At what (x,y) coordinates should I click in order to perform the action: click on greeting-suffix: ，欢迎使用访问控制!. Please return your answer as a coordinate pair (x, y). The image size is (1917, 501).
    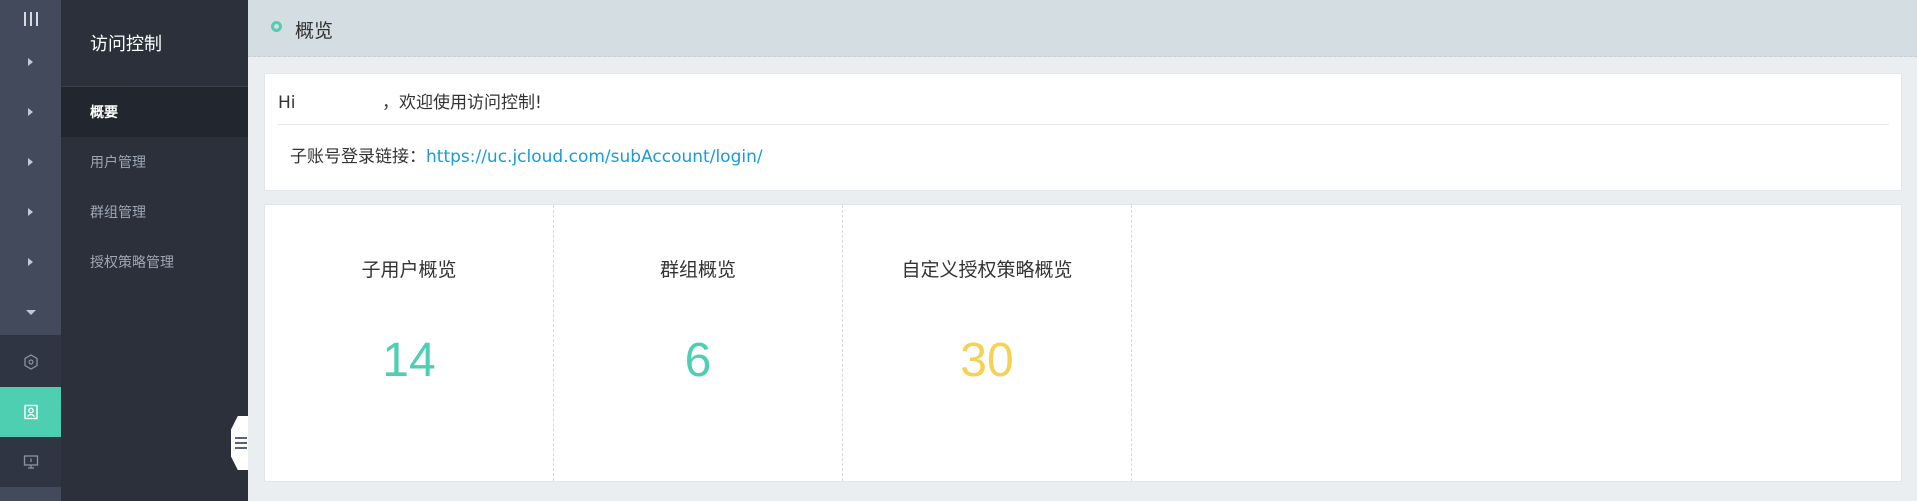
    Looking at the image, I should click on (461, 103).